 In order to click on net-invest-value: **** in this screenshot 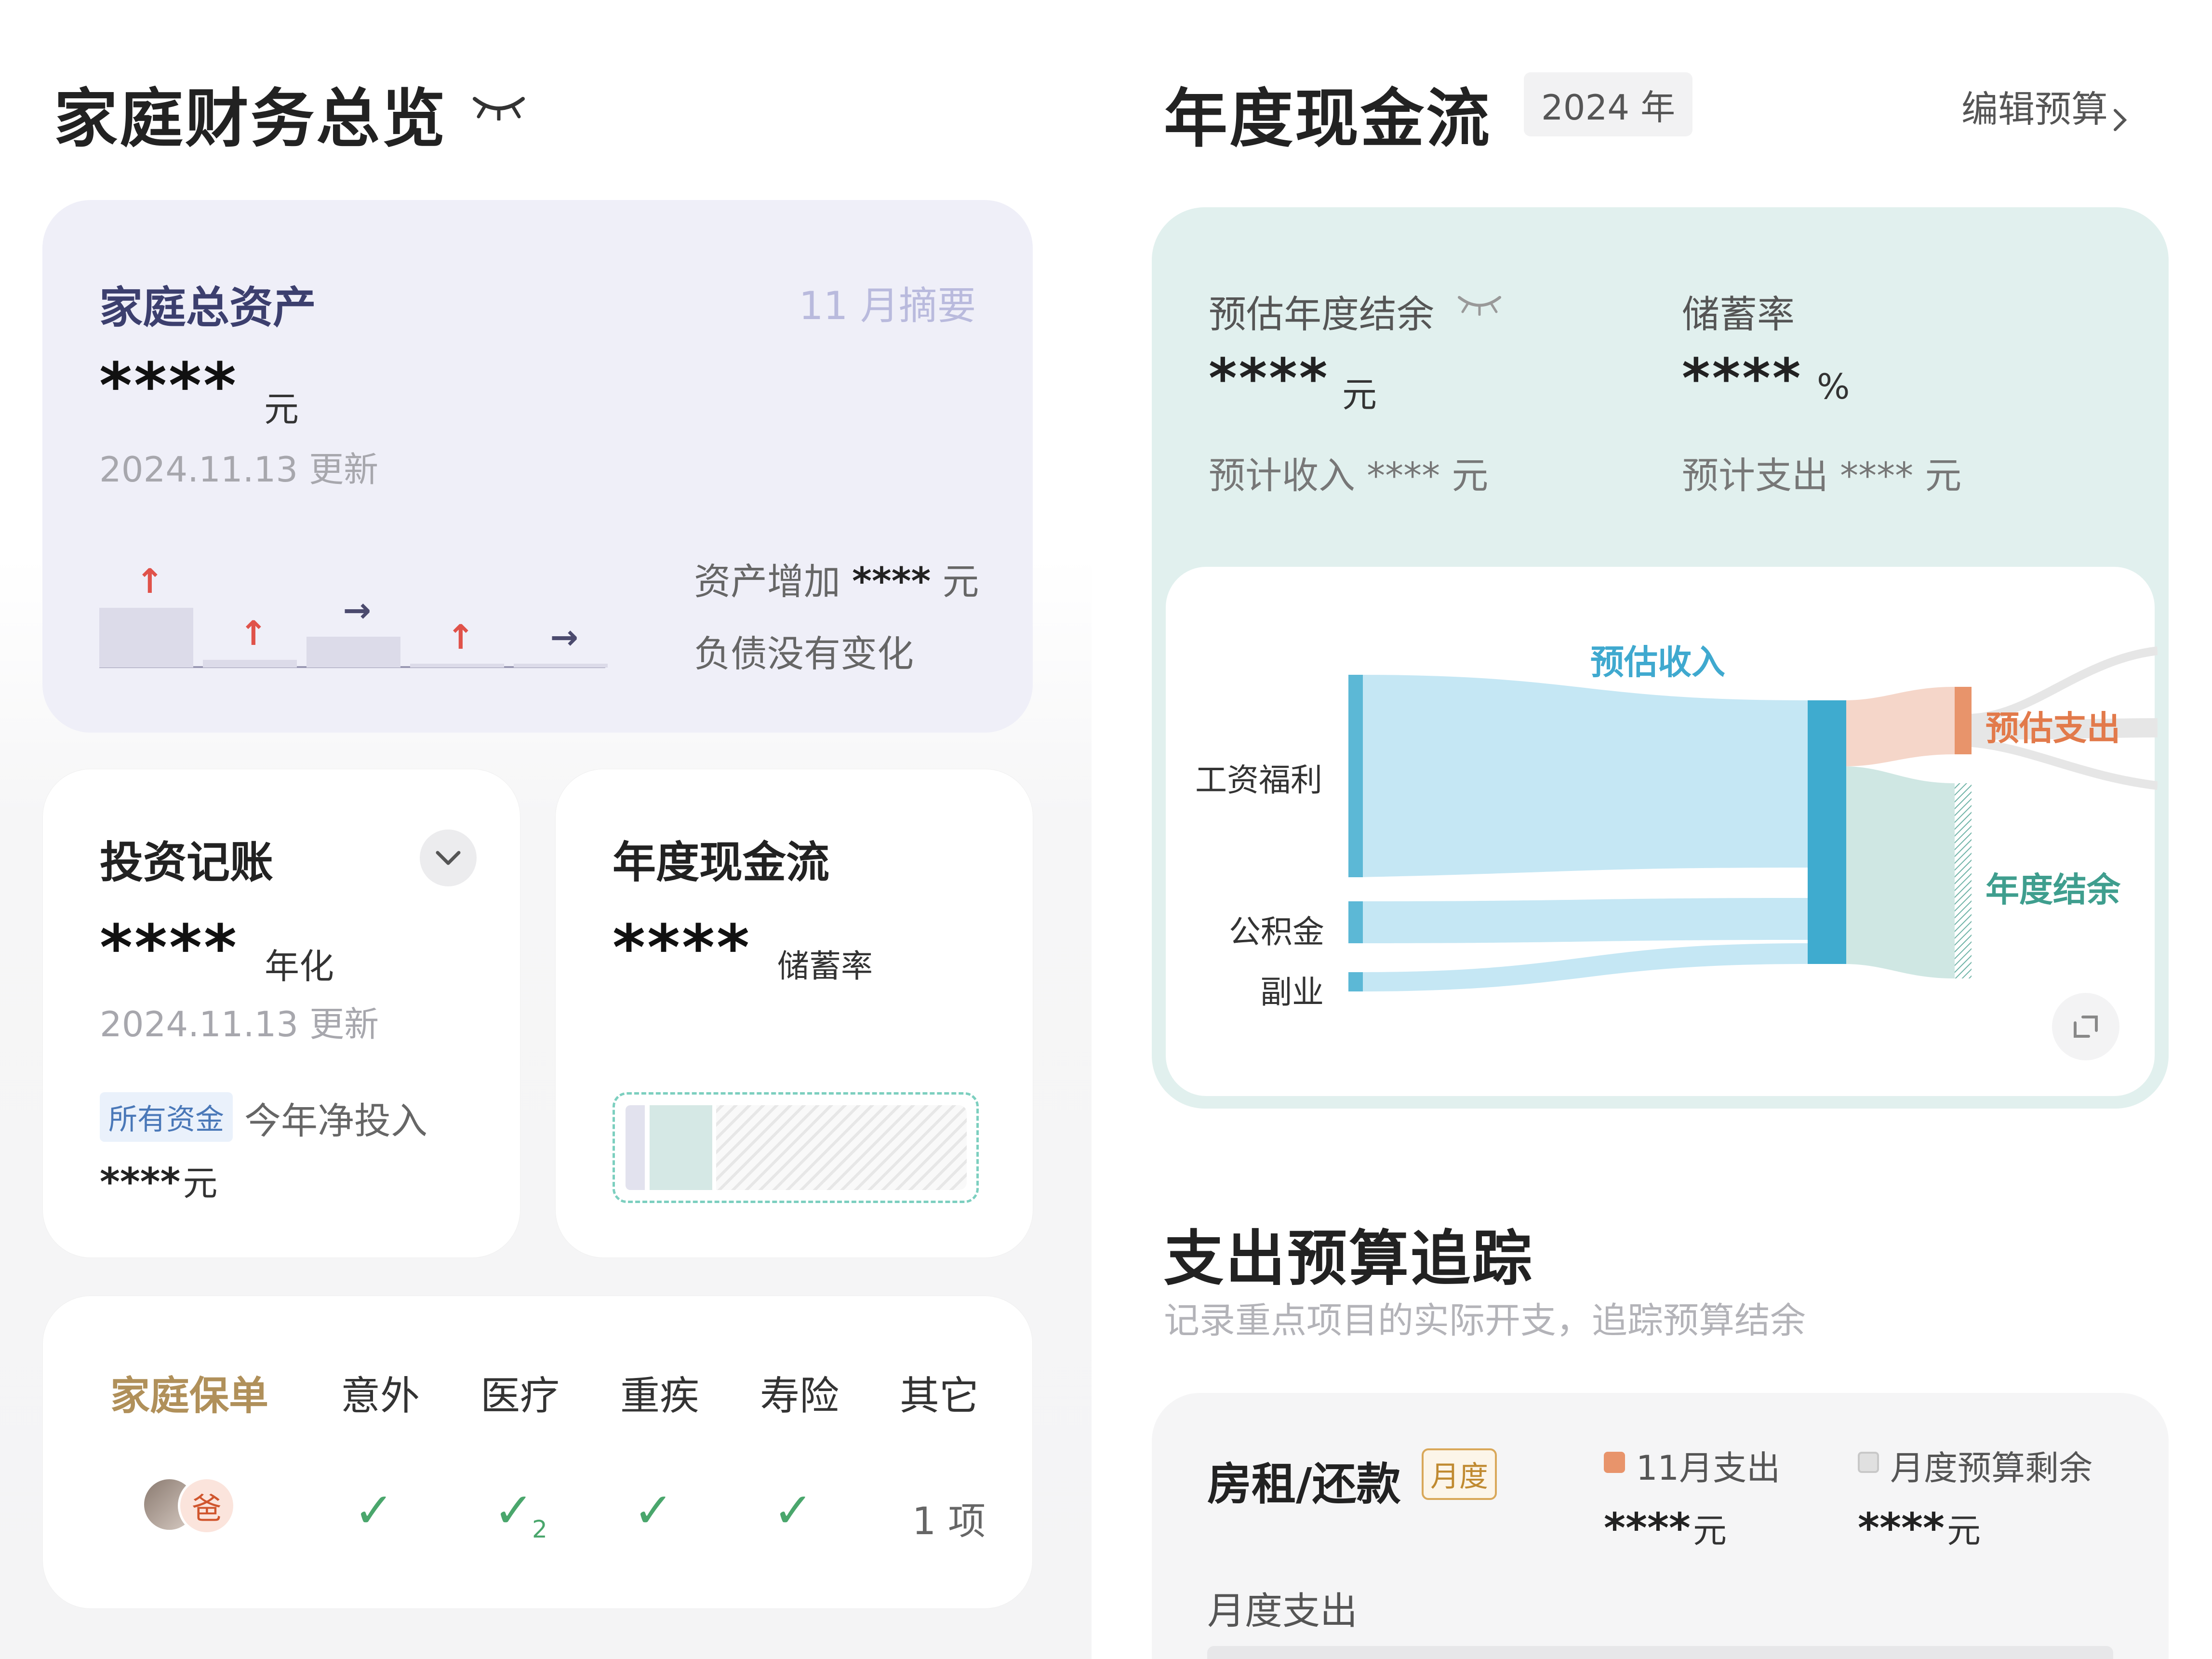, I will do `click(140, 1182)`.